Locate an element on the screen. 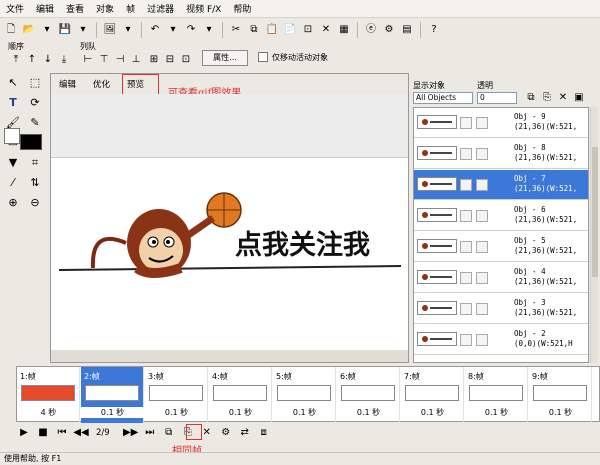 This screenshot has height=465, width=600. browser-preview-icon: ⓔ is located at coordinates (371, 30).